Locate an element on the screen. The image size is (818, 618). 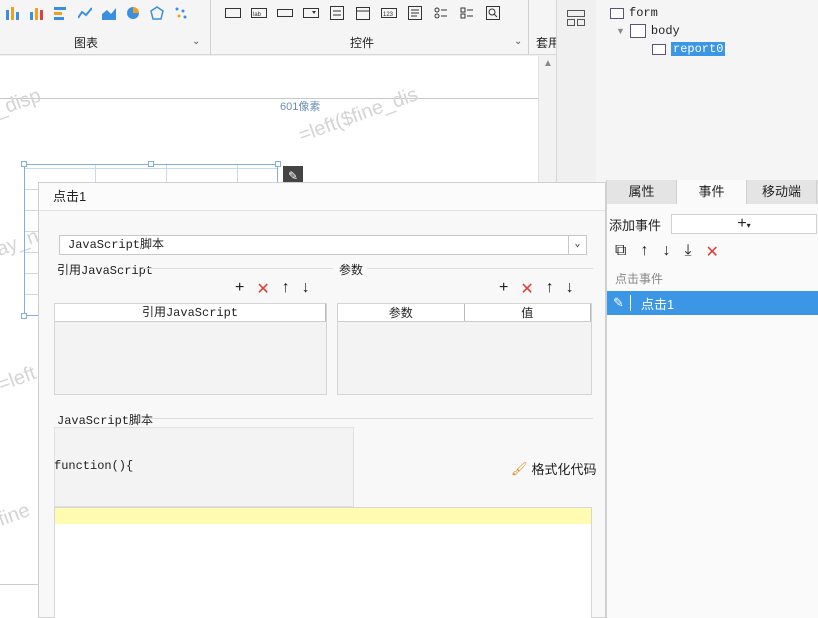
table-header: 引用JavaScript is located at coordinates (190, 313).